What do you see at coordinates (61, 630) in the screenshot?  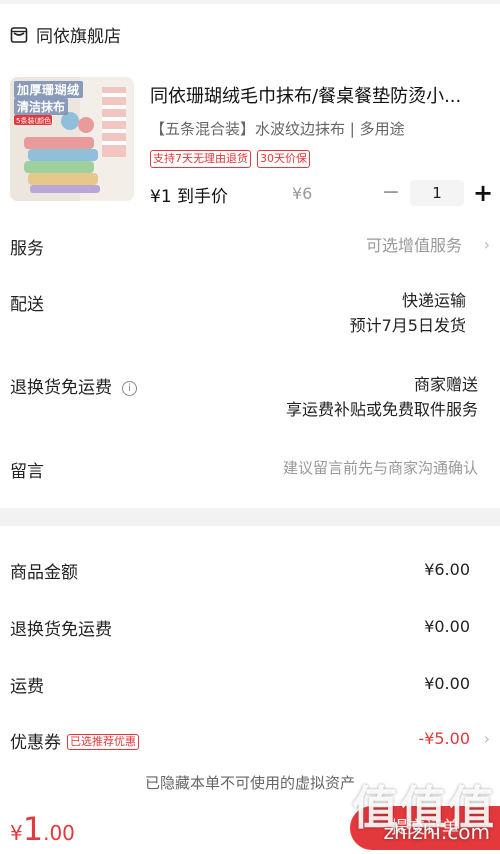 I see `return-fee-label: 退换货免运费` at bounding box center [61, 630].